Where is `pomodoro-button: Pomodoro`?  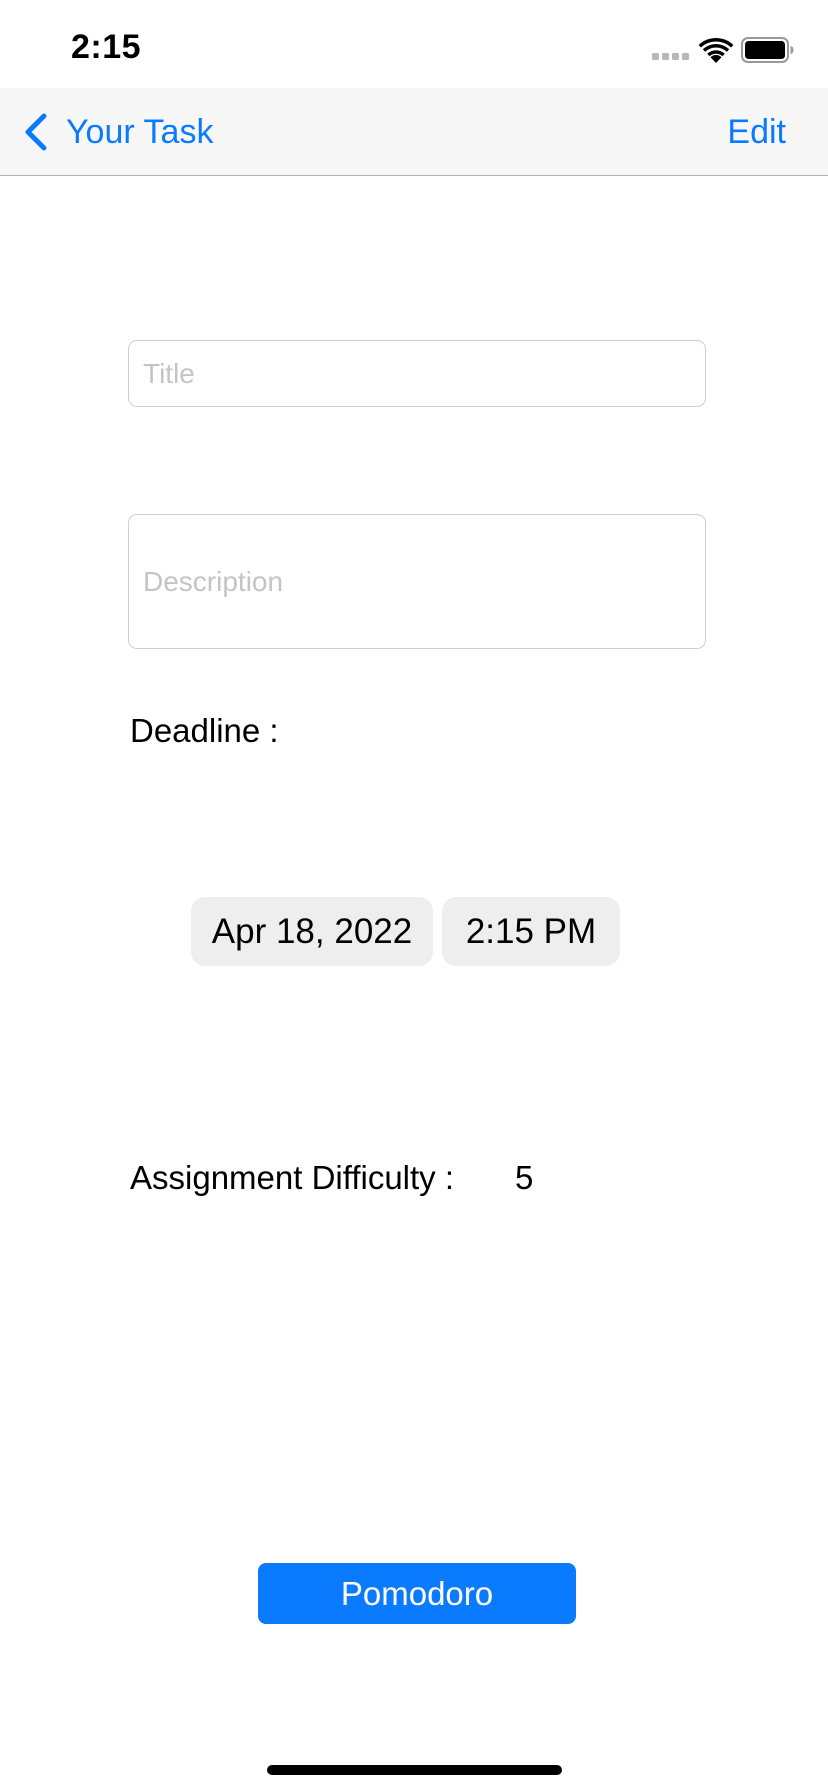 pomodoro-button: Pomodoro is located at coordinates (417, 1593).